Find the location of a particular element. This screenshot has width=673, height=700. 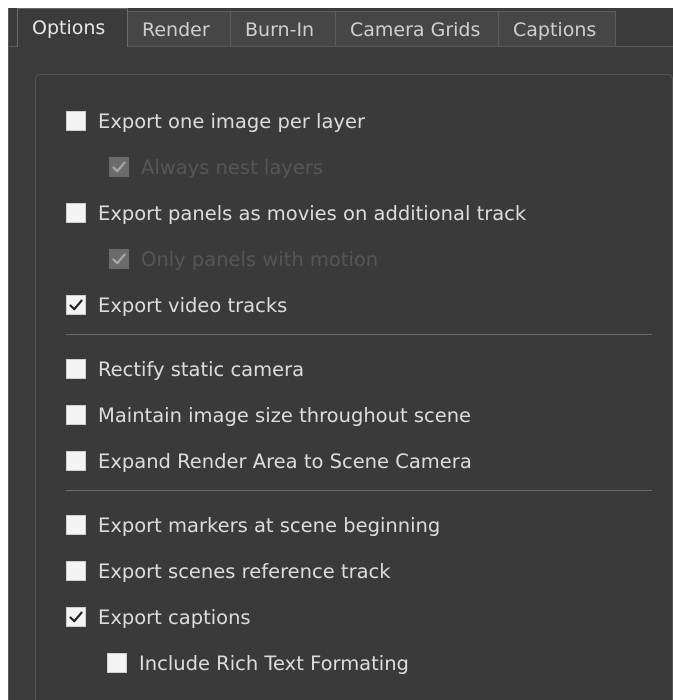

export-captions-option: Export captions is located at coordinates (158, 617).